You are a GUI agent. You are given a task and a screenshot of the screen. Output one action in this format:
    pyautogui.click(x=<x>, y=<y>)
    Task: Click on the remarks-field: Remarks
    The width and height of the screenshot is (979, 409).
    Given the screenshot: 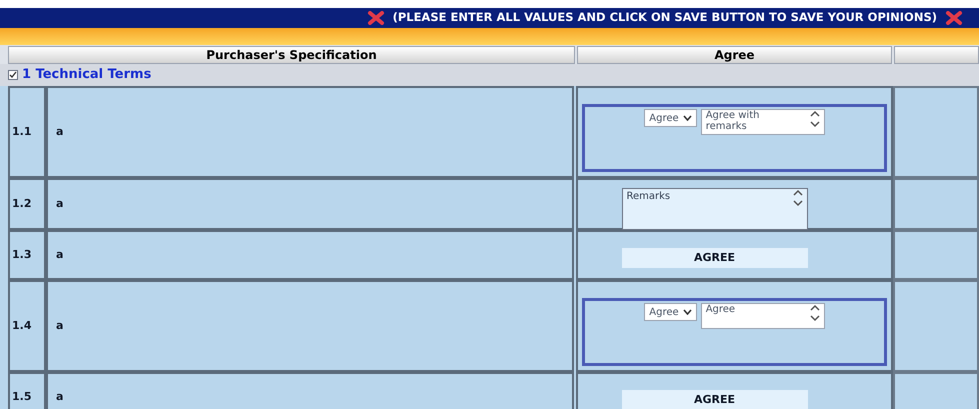 What is the action you would take?
    pyautogui.click(x=715, y=209)
    